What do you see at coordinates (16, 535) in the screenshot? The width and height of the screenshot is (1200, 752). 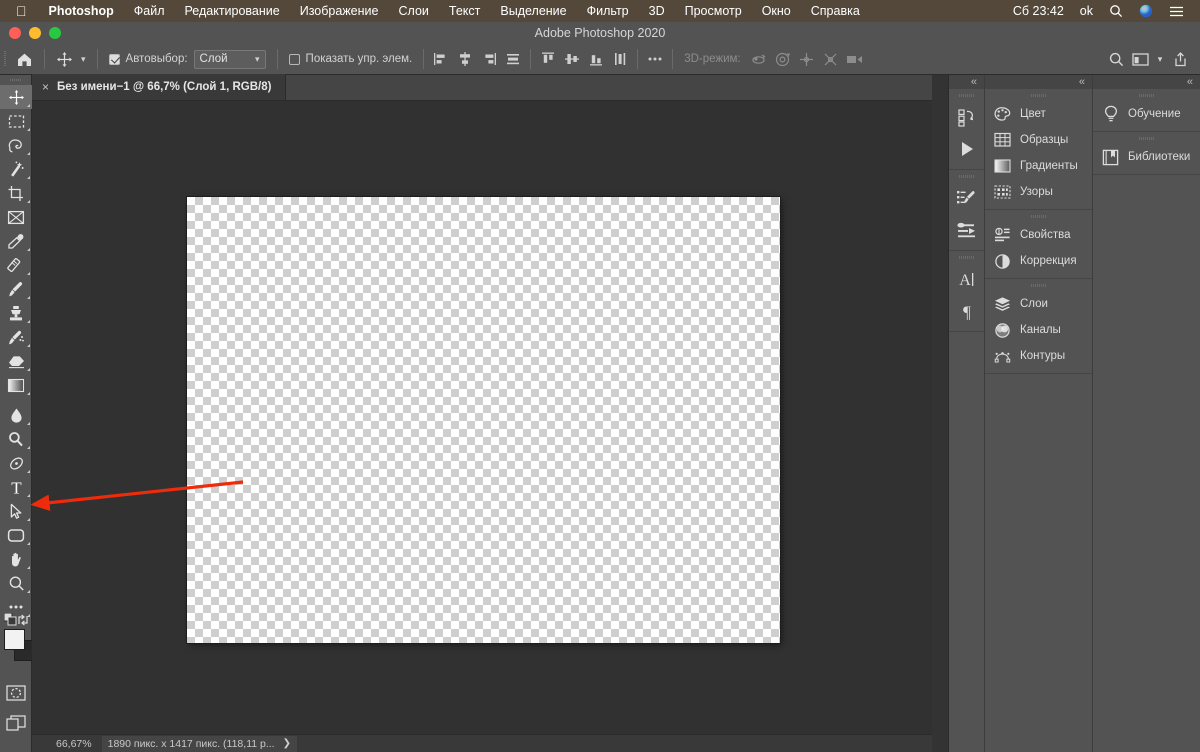 I see `rectangle-tool` at bounding box center [16, 535].